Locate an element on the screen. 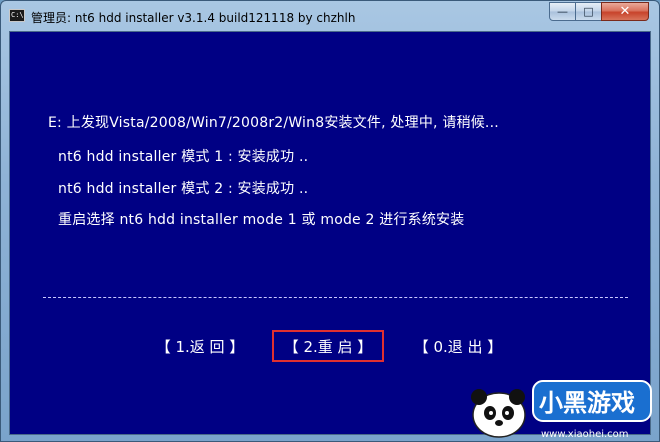 This screenshot has height=442, width=660. restart-menu-button: 【 2.重 启 】 is located at coordinates (328, 346).